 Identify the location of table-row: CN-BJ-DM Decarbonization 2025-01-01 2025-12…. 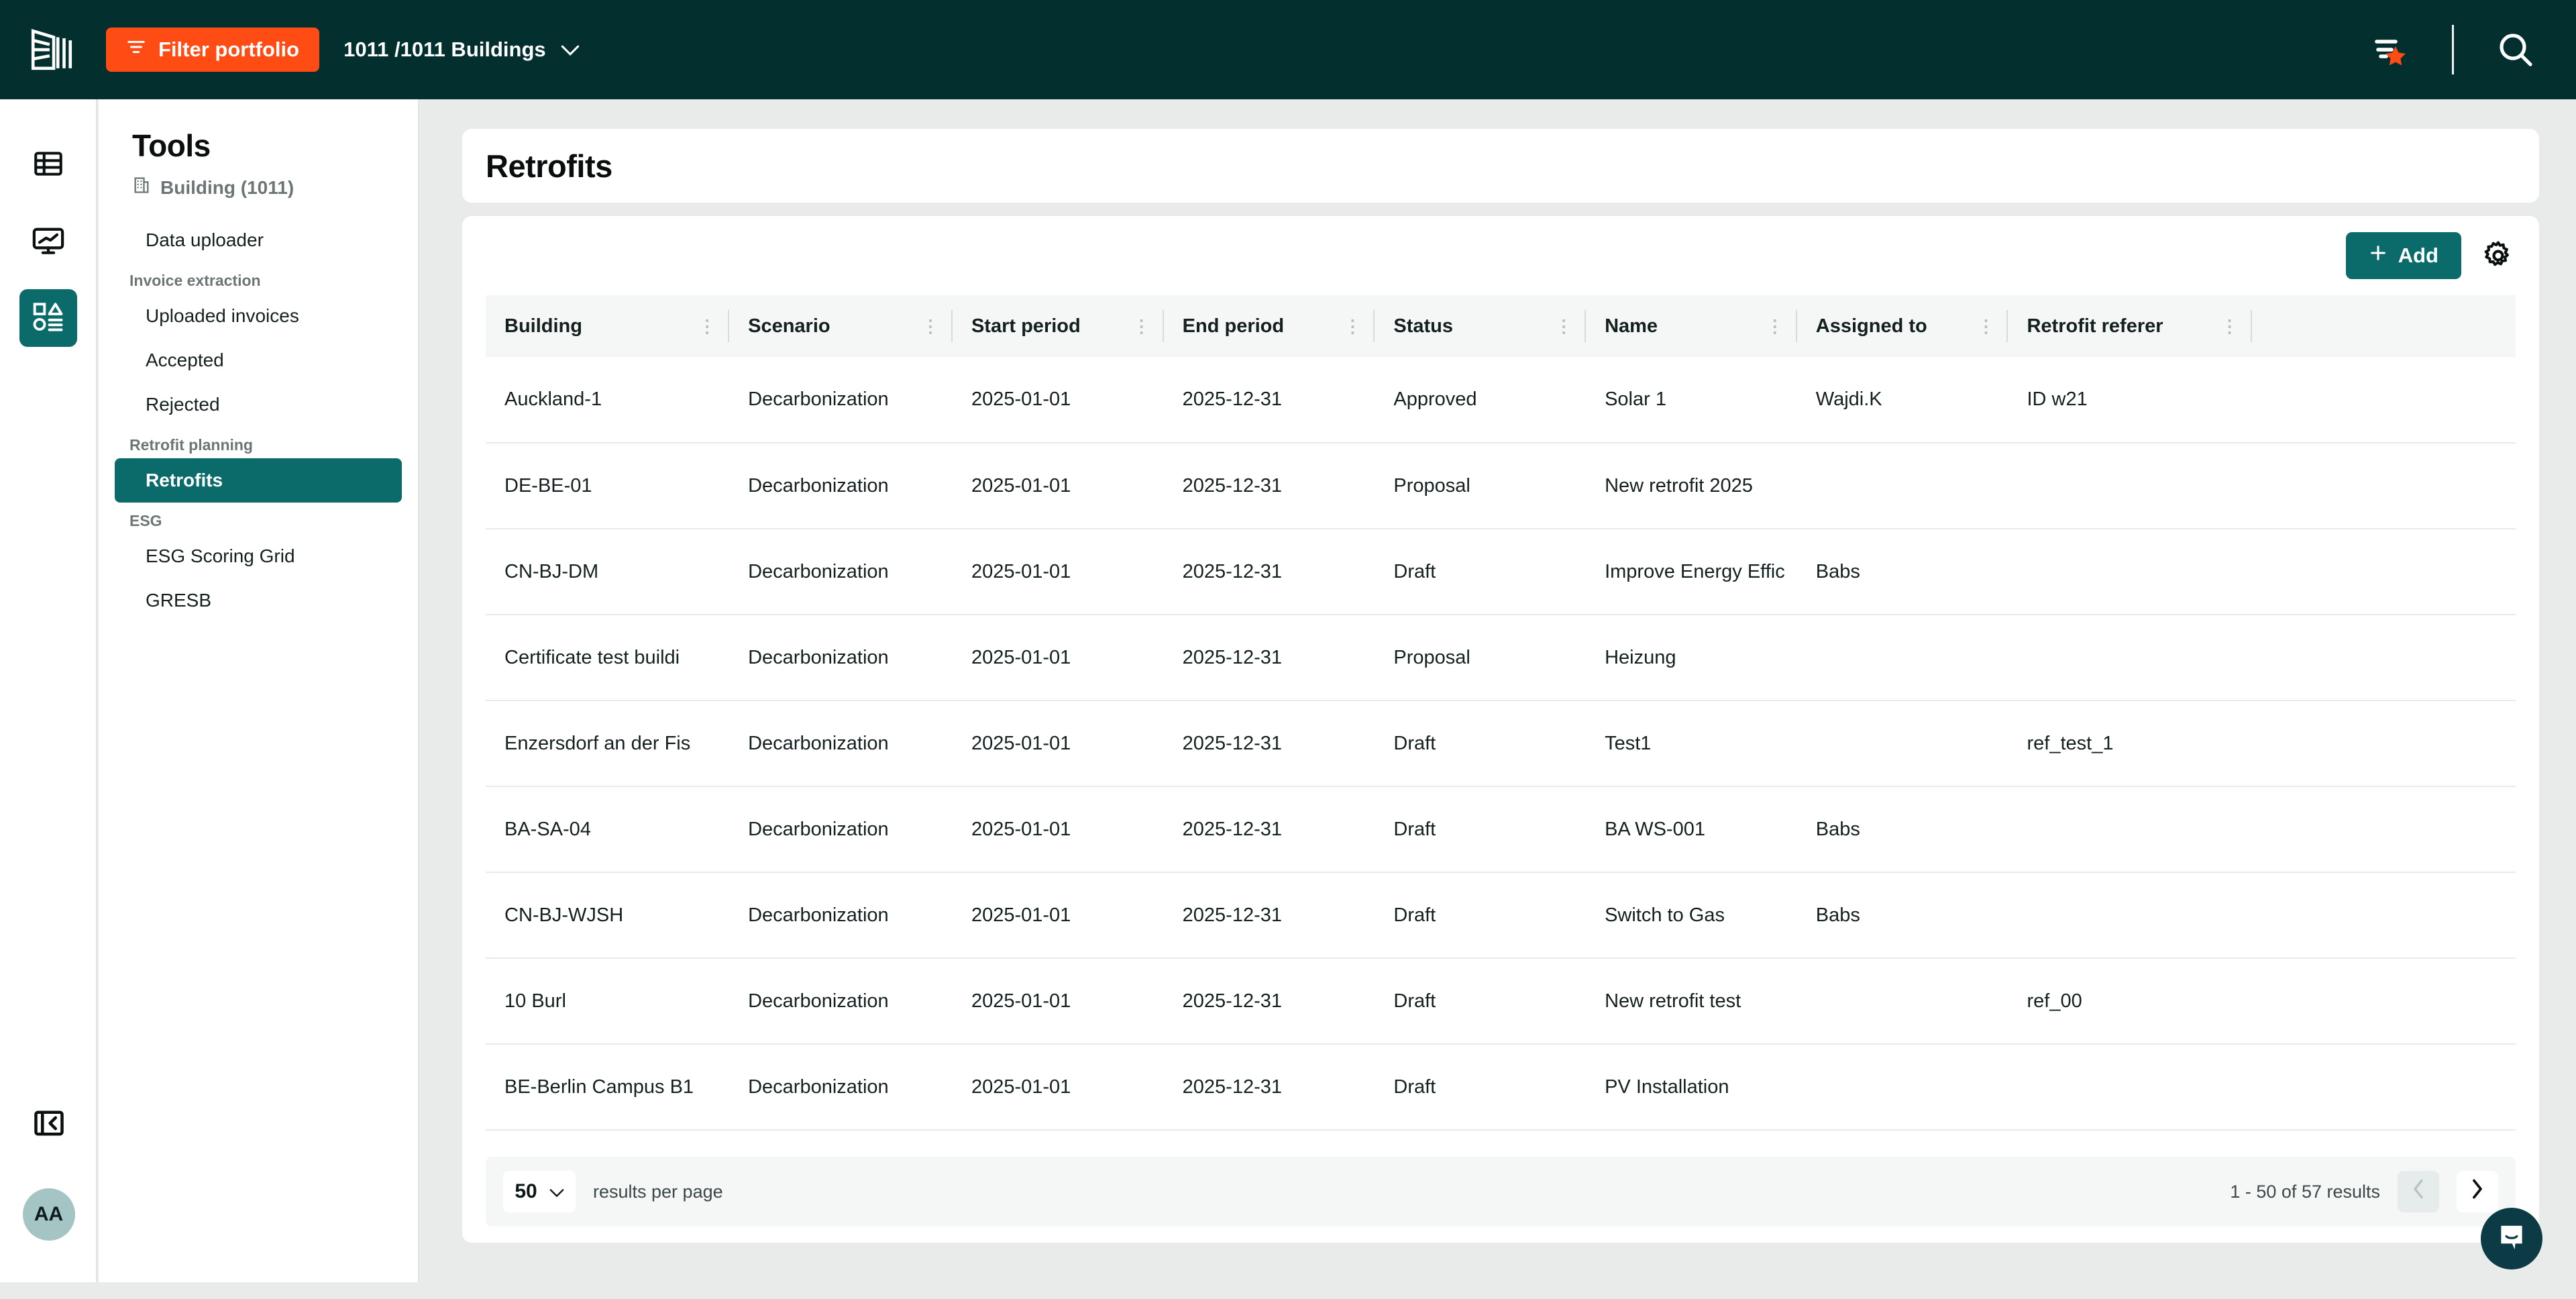
(1501, 572).